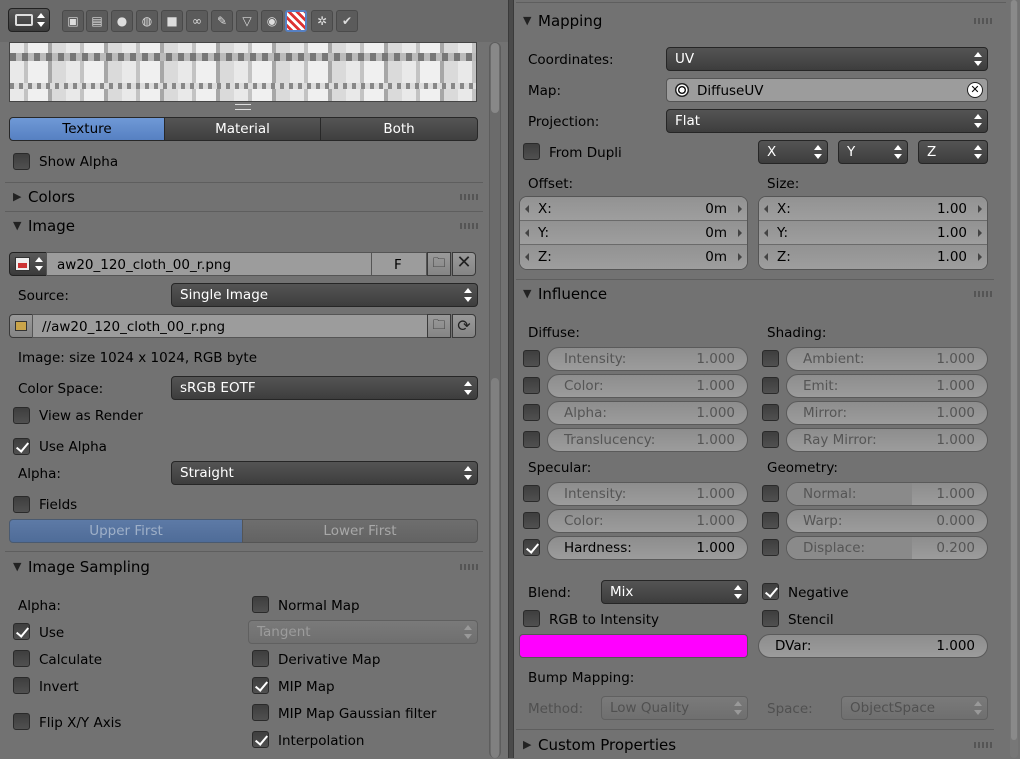  Describe the element at coordinates (756, 22) in the screenshot. I see `mapping-panel-header: ▼ Mapping` at that location.